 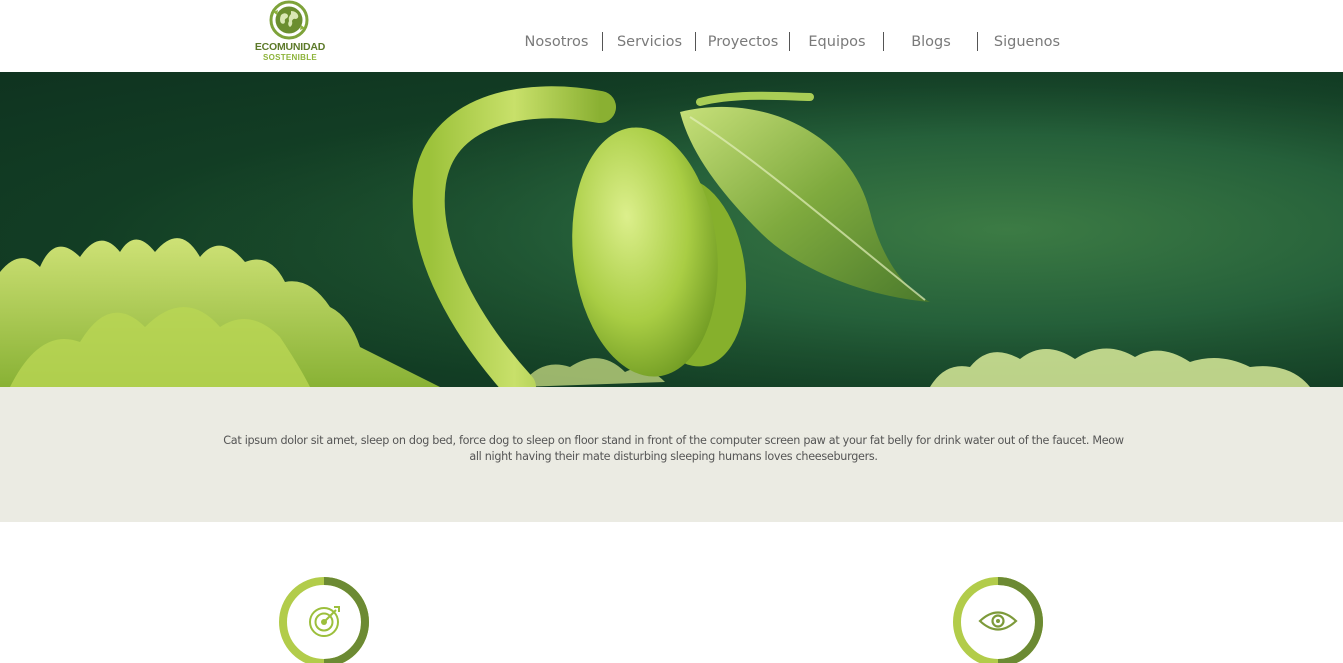 I want to click on nav-item-equipos: Equipos, so click(x=837, y=42).